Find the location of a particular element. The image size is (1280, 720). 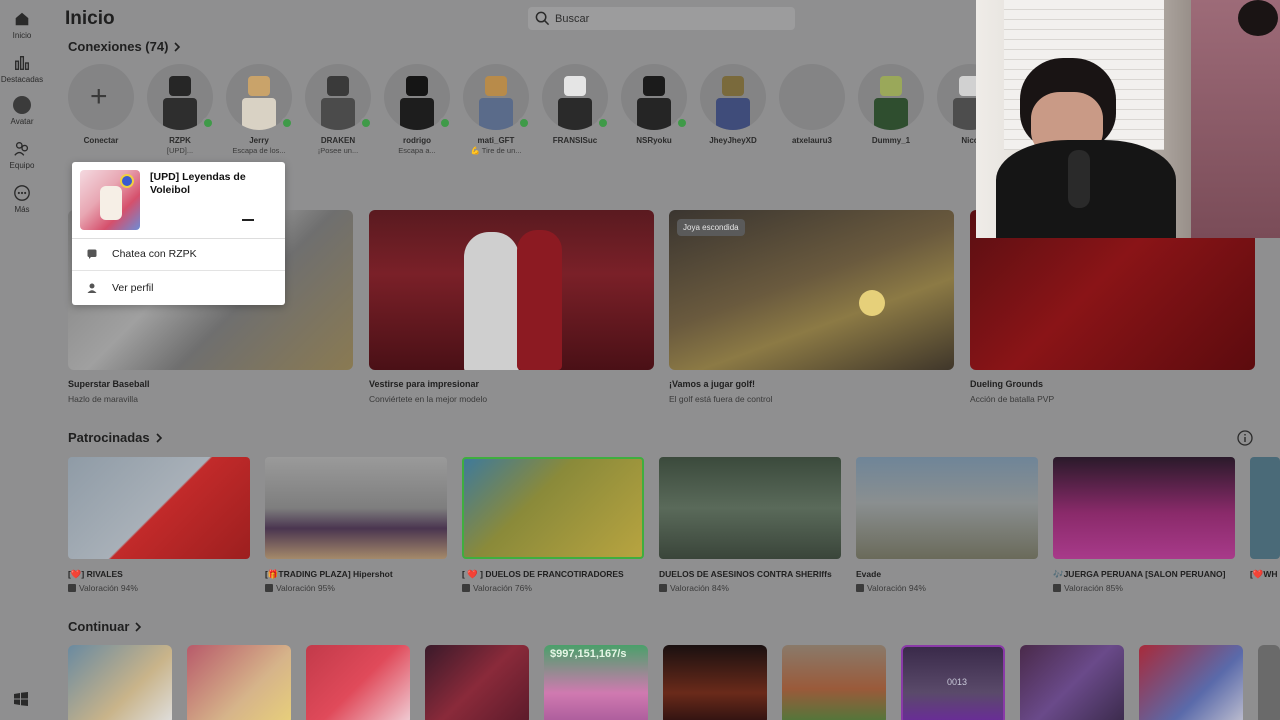

person-icon is located at coordinates (92, 288).